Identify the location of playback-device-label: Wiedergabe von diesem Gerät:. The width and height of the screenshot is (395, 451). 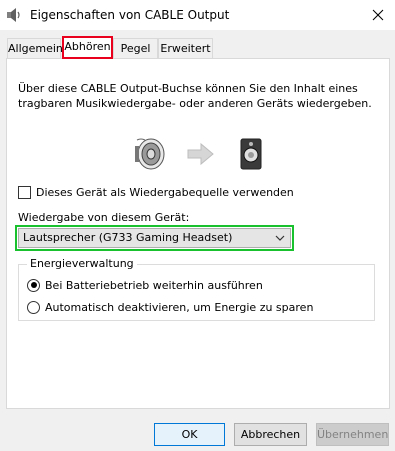
(104, 217).